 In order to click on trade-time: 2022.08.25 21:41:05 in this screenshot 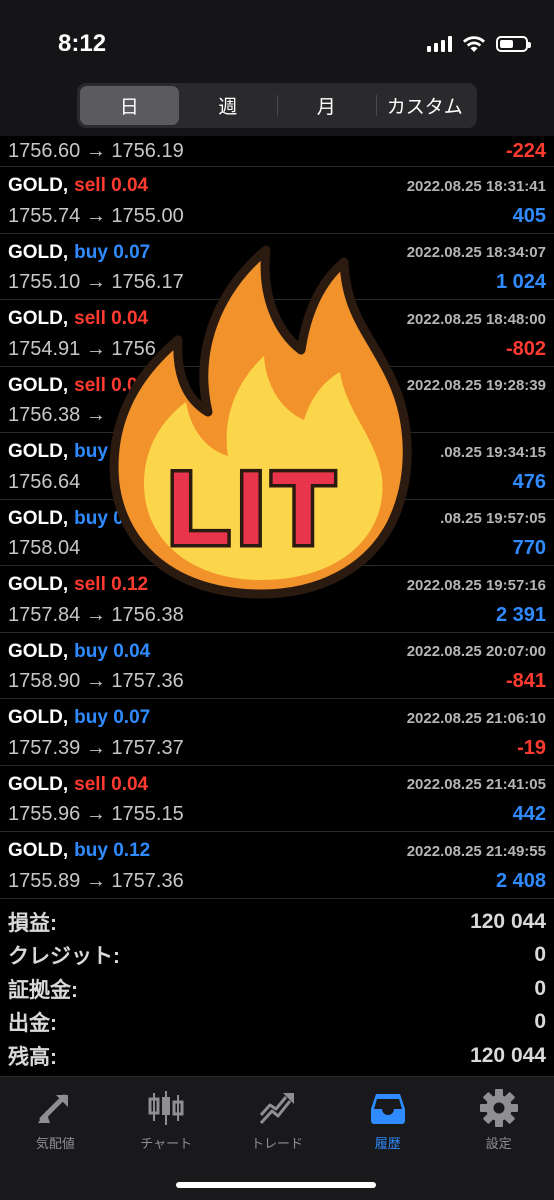, I will do `click(476, 784)`.